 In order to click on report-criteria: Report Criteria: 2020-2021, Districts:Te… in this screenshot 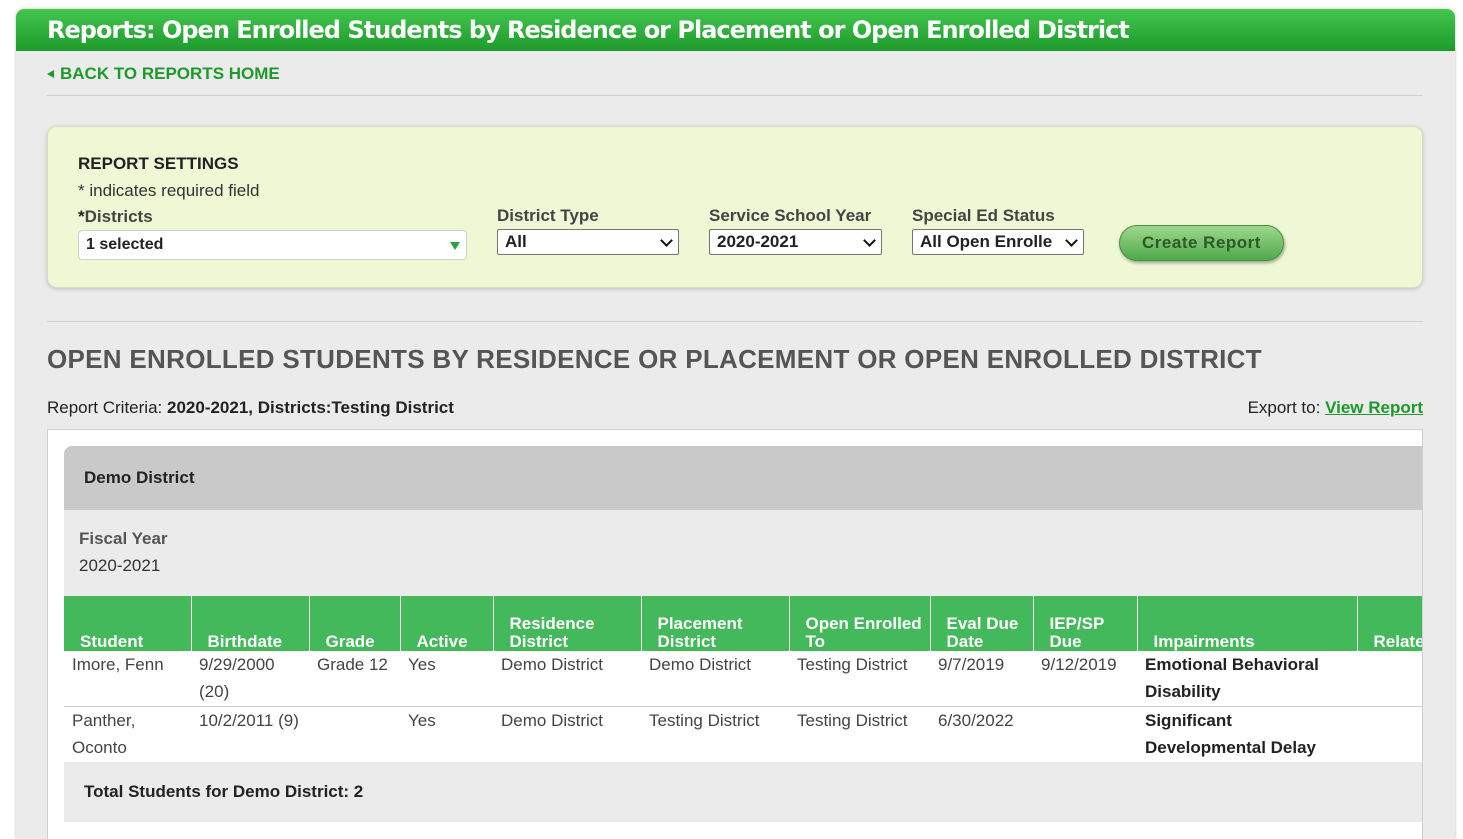, I will do `click(250, 407)`.